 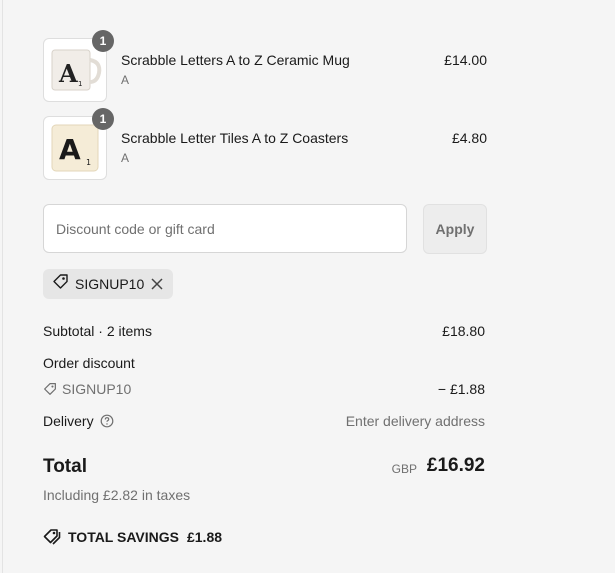 What do you see at coordinates (469, 138) in the screenshot?
I see `product-price: £4.80` at bounding box center [469, 138].